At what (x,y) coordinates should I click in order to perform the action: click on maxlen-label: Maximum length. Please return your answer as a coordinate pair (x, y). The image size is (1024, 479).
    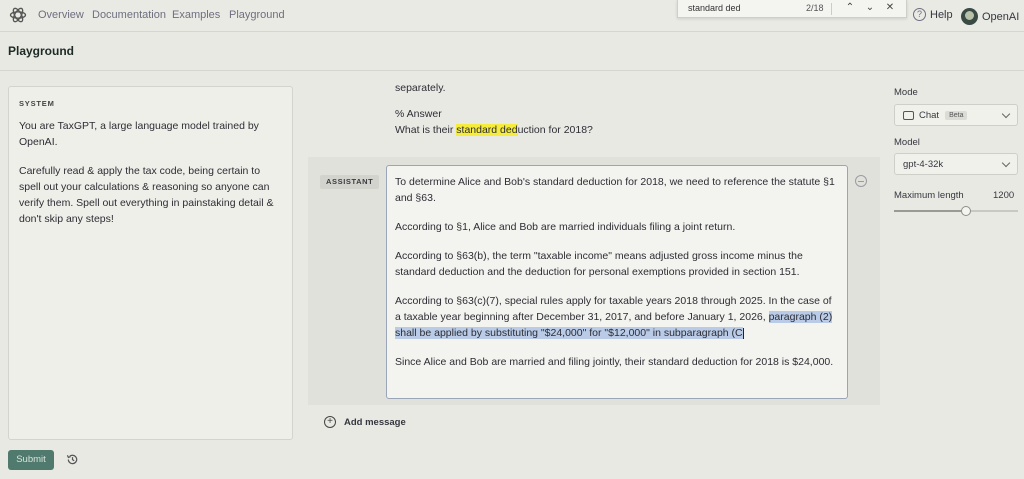
    Looking at the image, I should click on (929, 195).